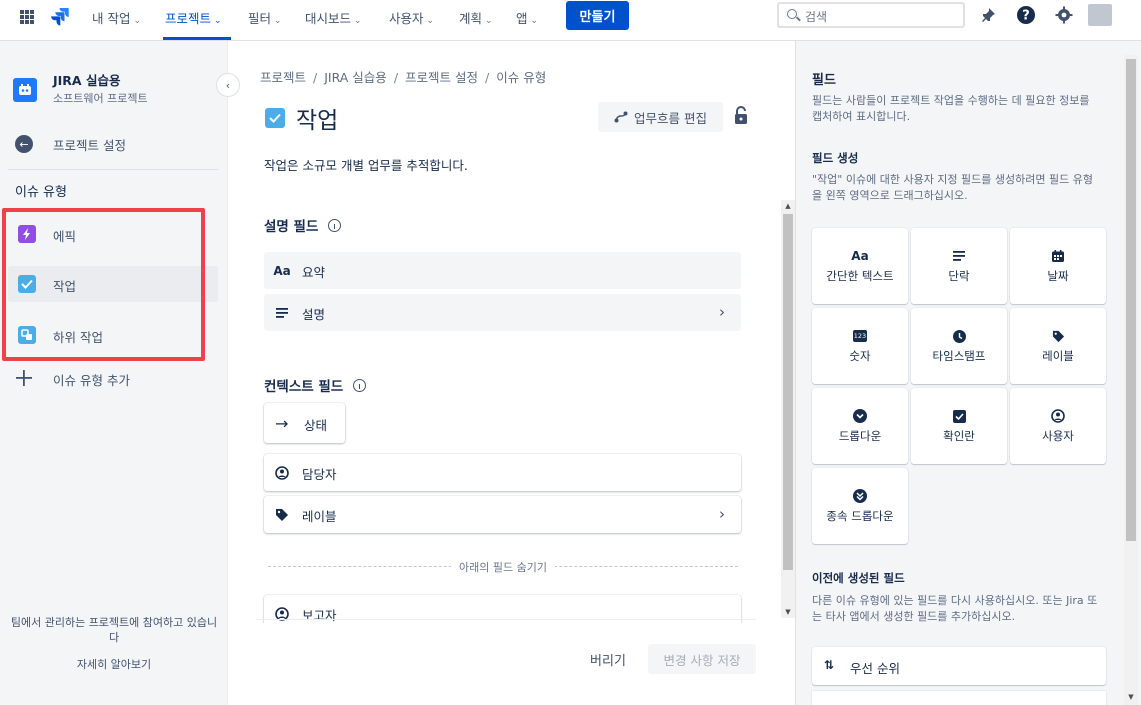 The image size is (1141, 705). I want to click on field-summary: Aa 요약, so click(502, 270).